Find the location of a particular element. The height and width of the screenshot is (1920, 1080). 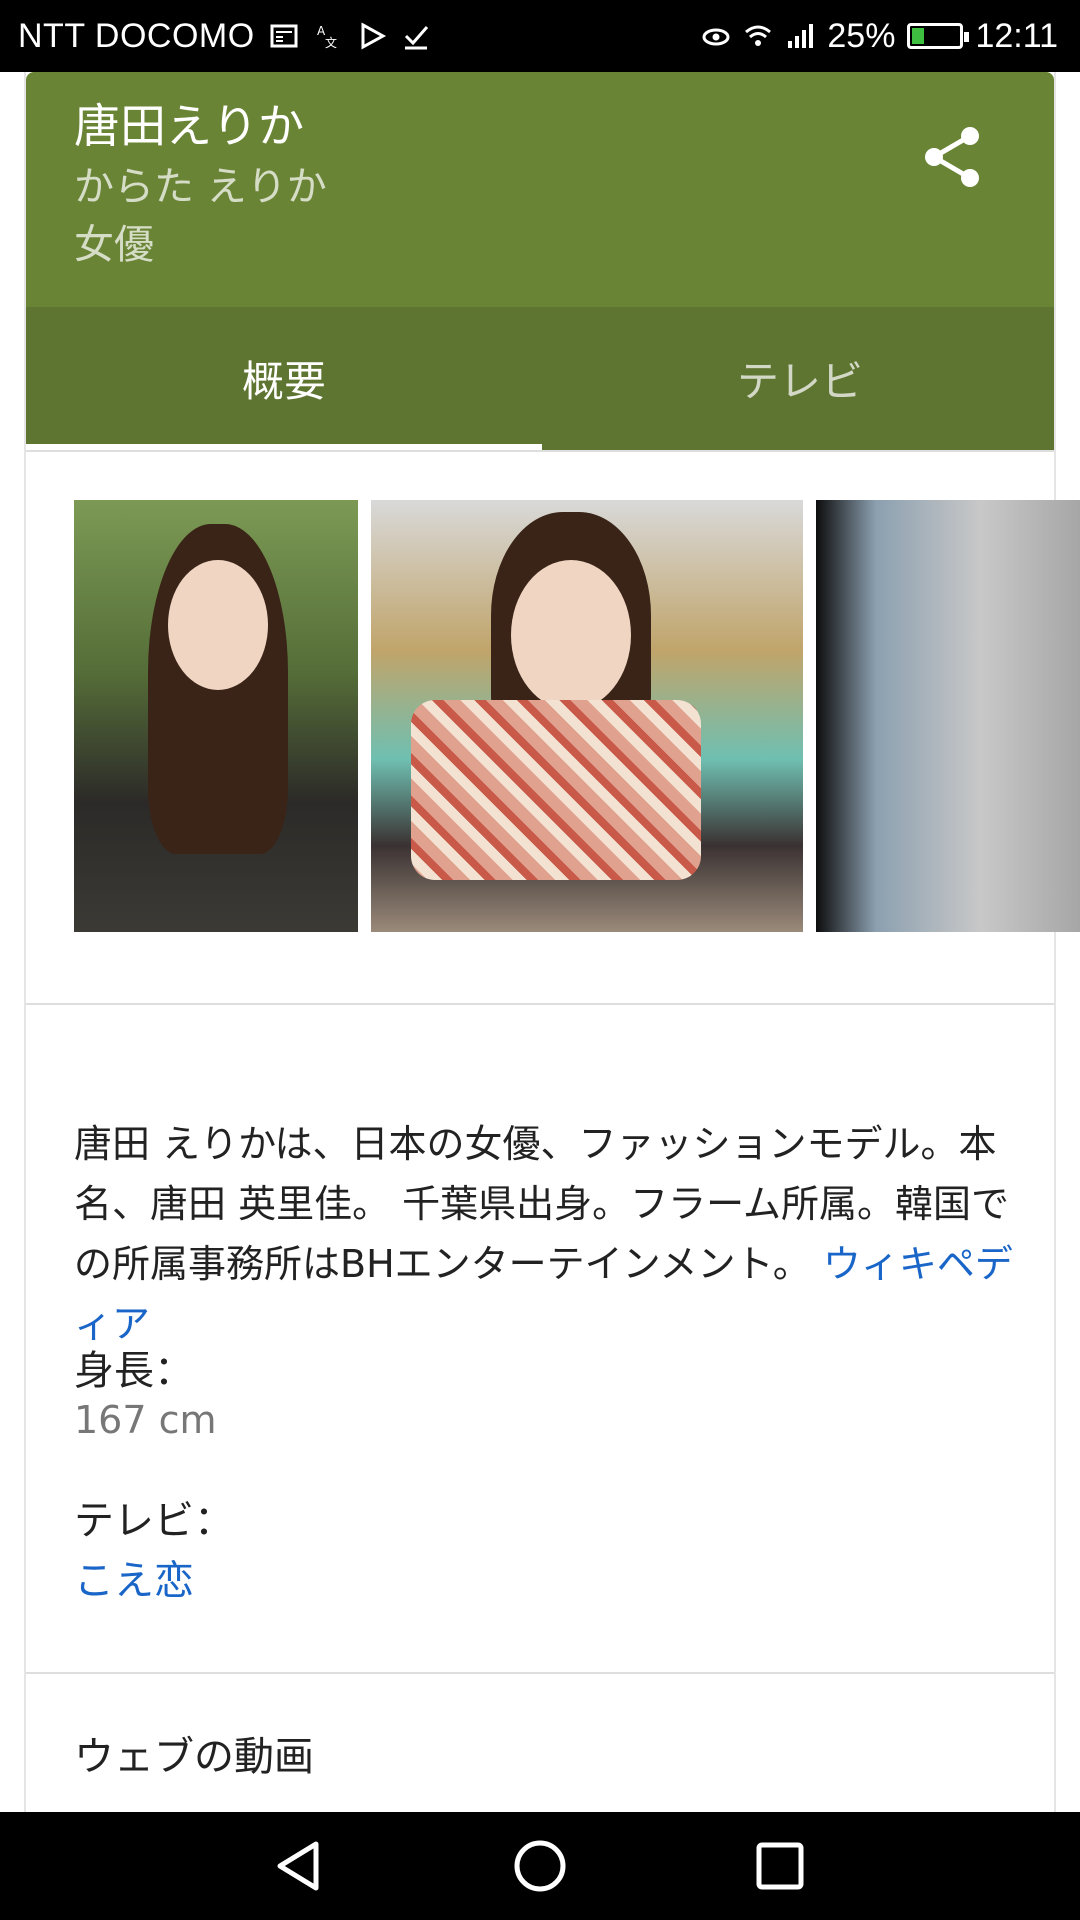

tv-show-link: こえ恋 is located at coordinates (134, 1577).